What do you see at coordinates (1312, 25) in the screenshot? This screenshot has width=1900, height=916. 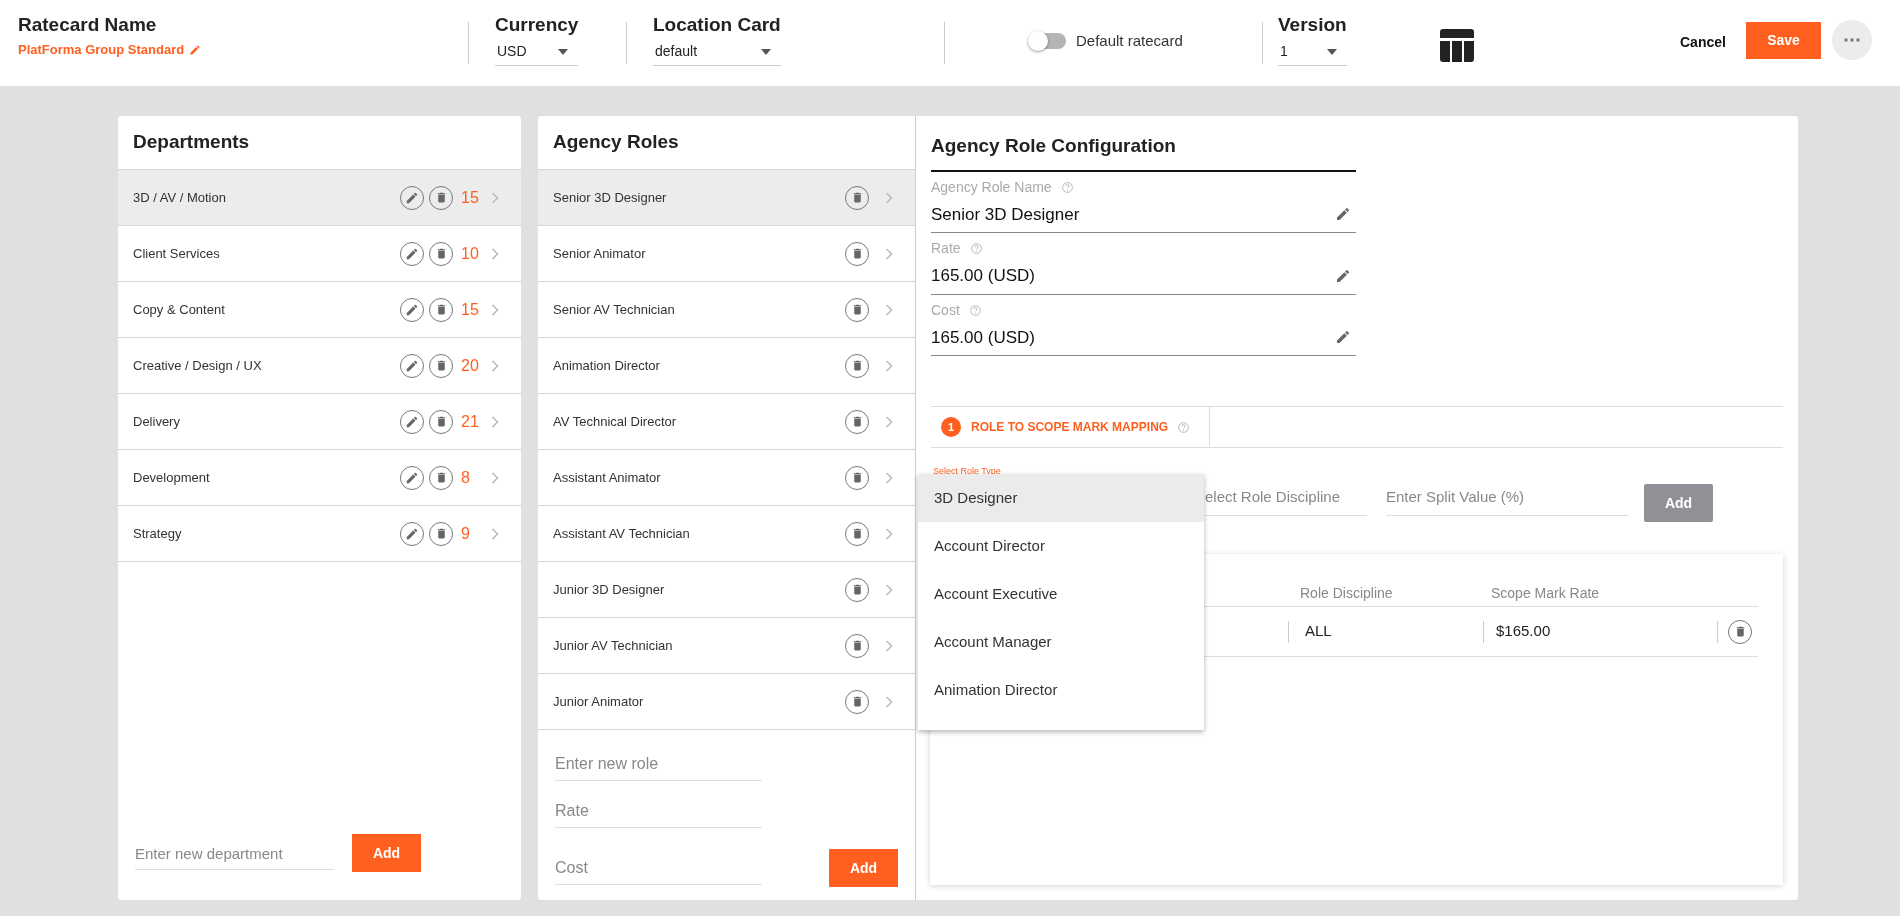 I see `version-label: Version` at bounding box center [1312, 25].